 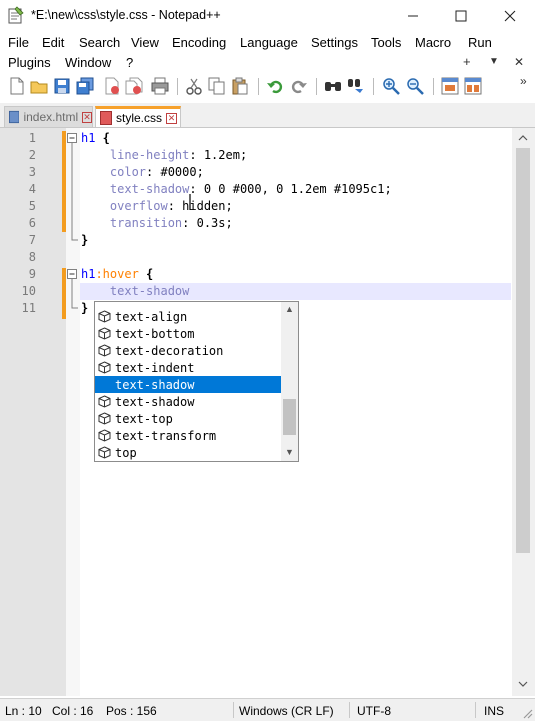 I want to click on autocomplete-item: text-transform, so click(x=188, y=435).